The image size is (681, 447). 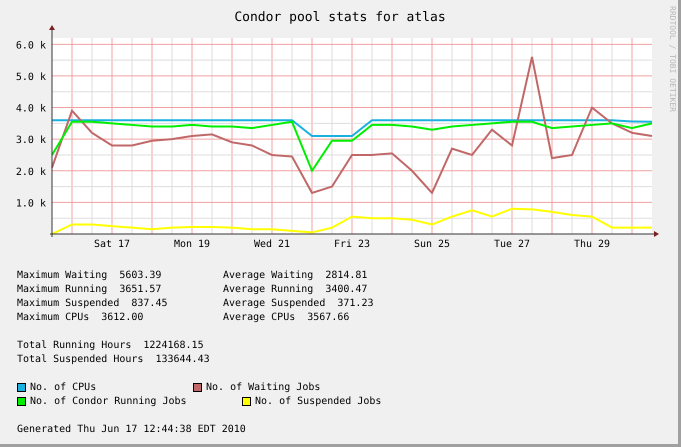 What do you see at coordinates (140, 289) in the screenshot?
I see `stat-value: 3651.57` at bounding box center [140, 289].